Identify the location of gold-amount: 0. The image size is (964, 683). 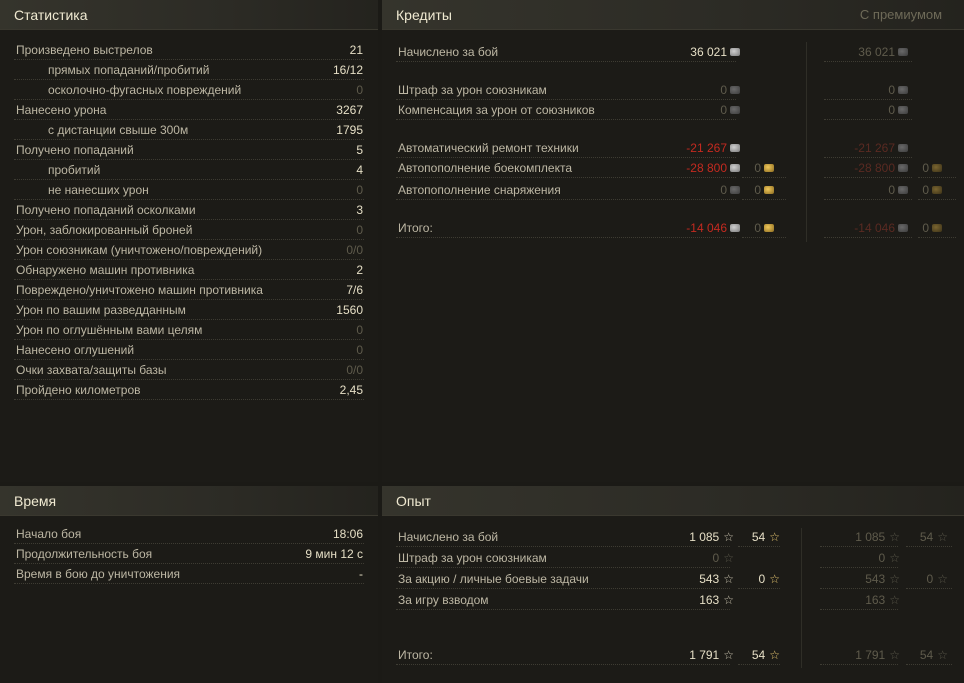
(757, 228).